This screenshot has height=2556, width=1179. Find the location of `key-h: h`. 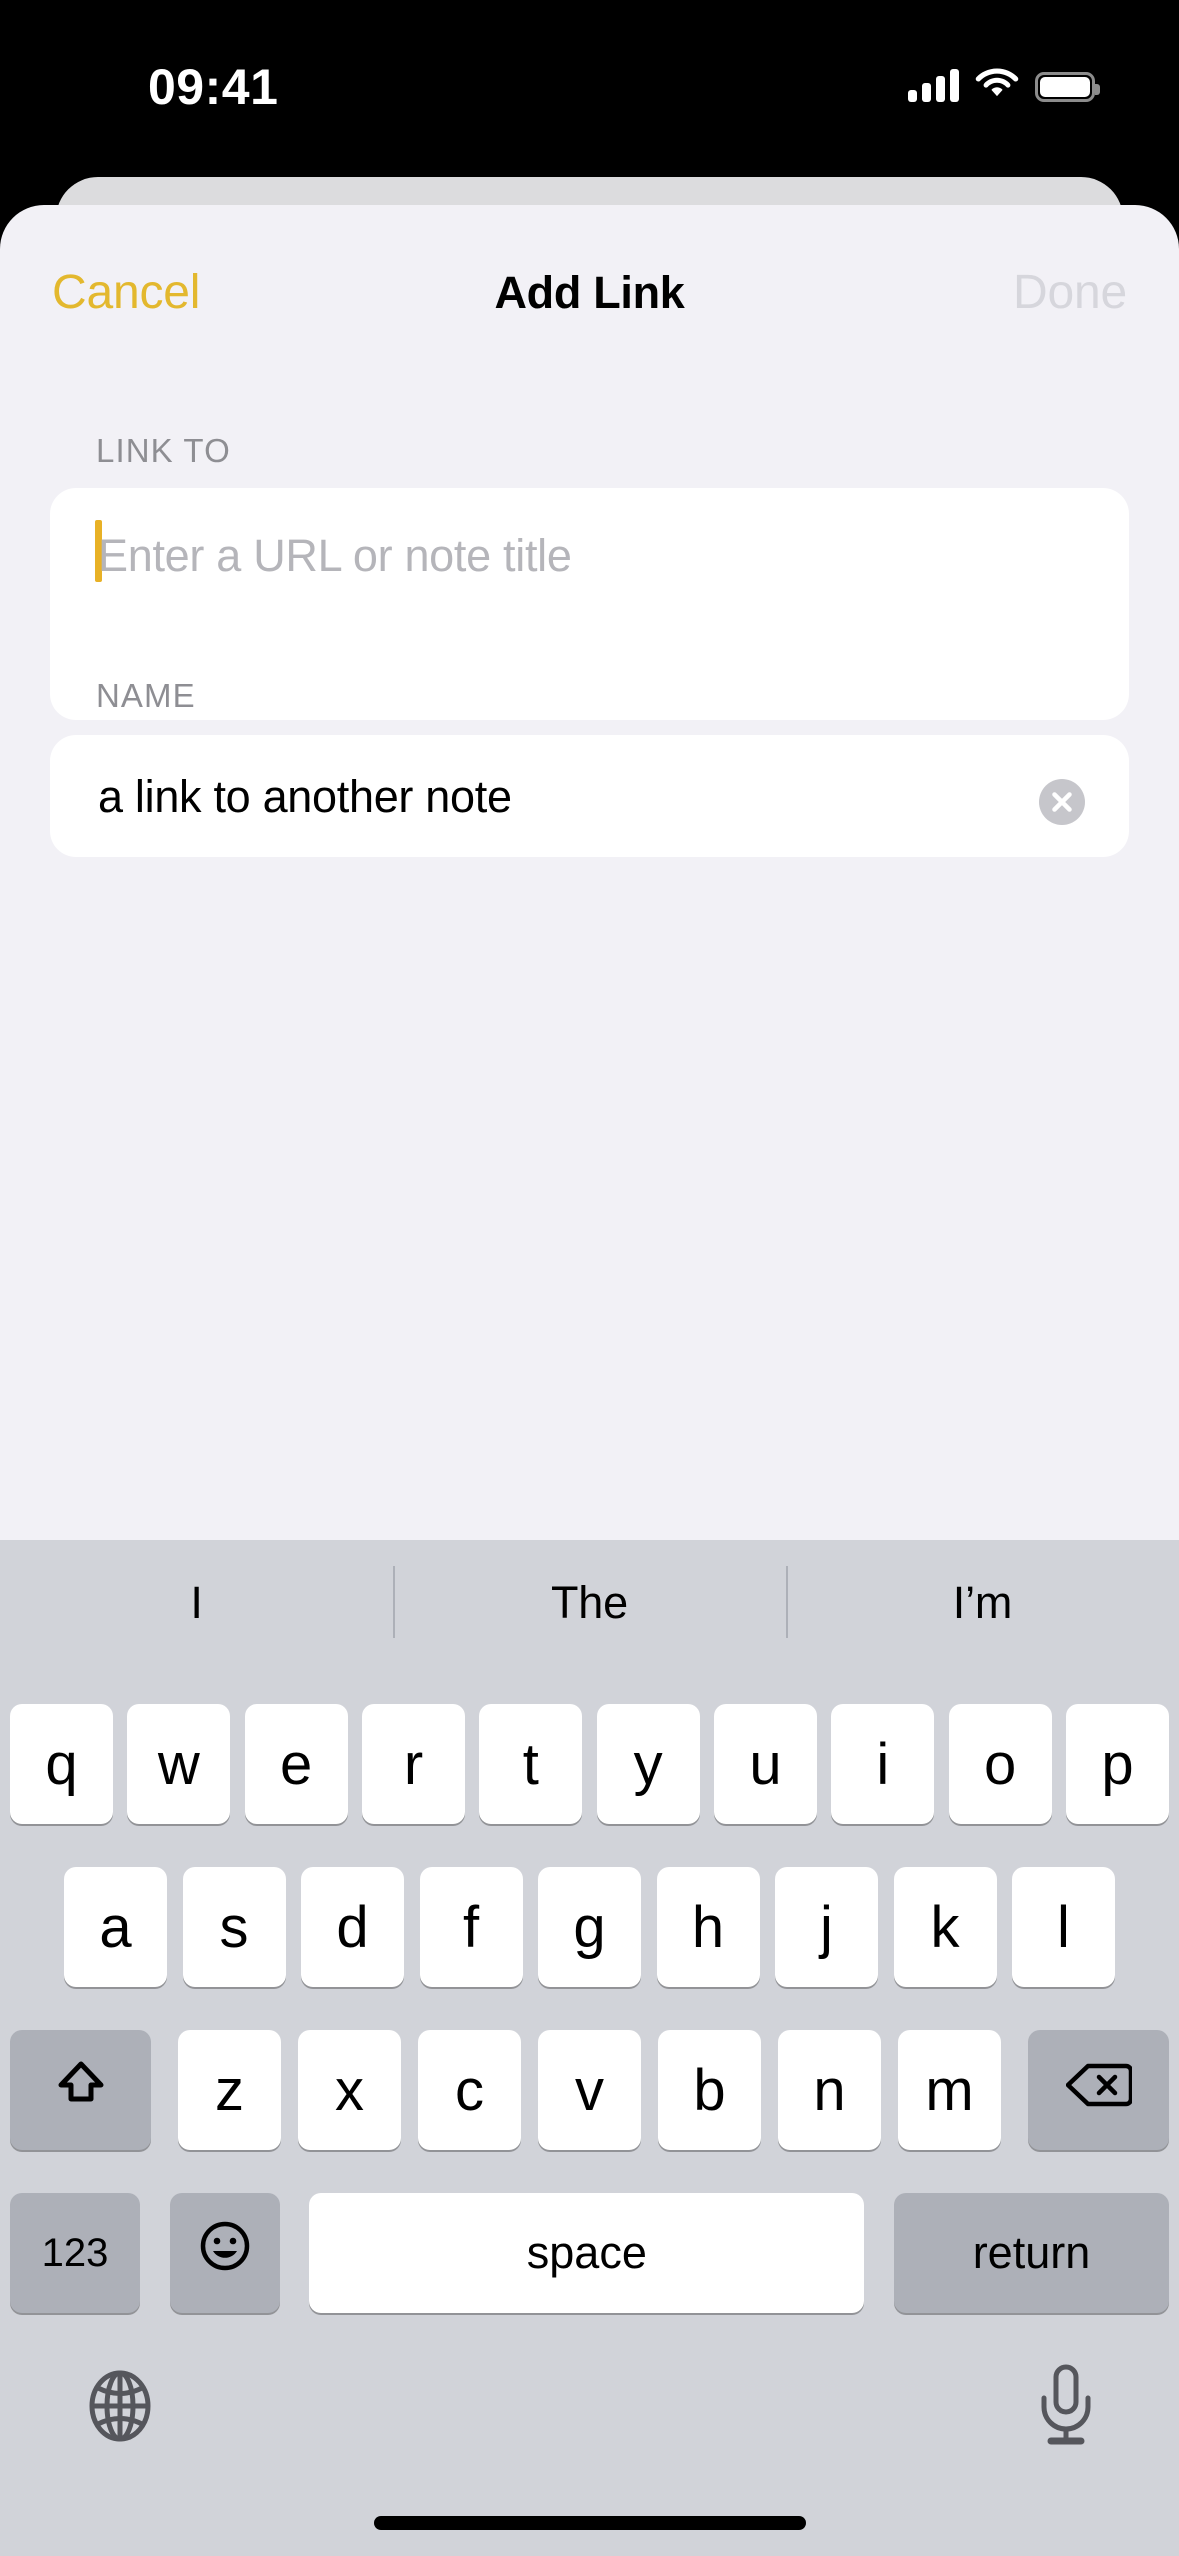

key-h: h is located at coordinates (708, 1927).